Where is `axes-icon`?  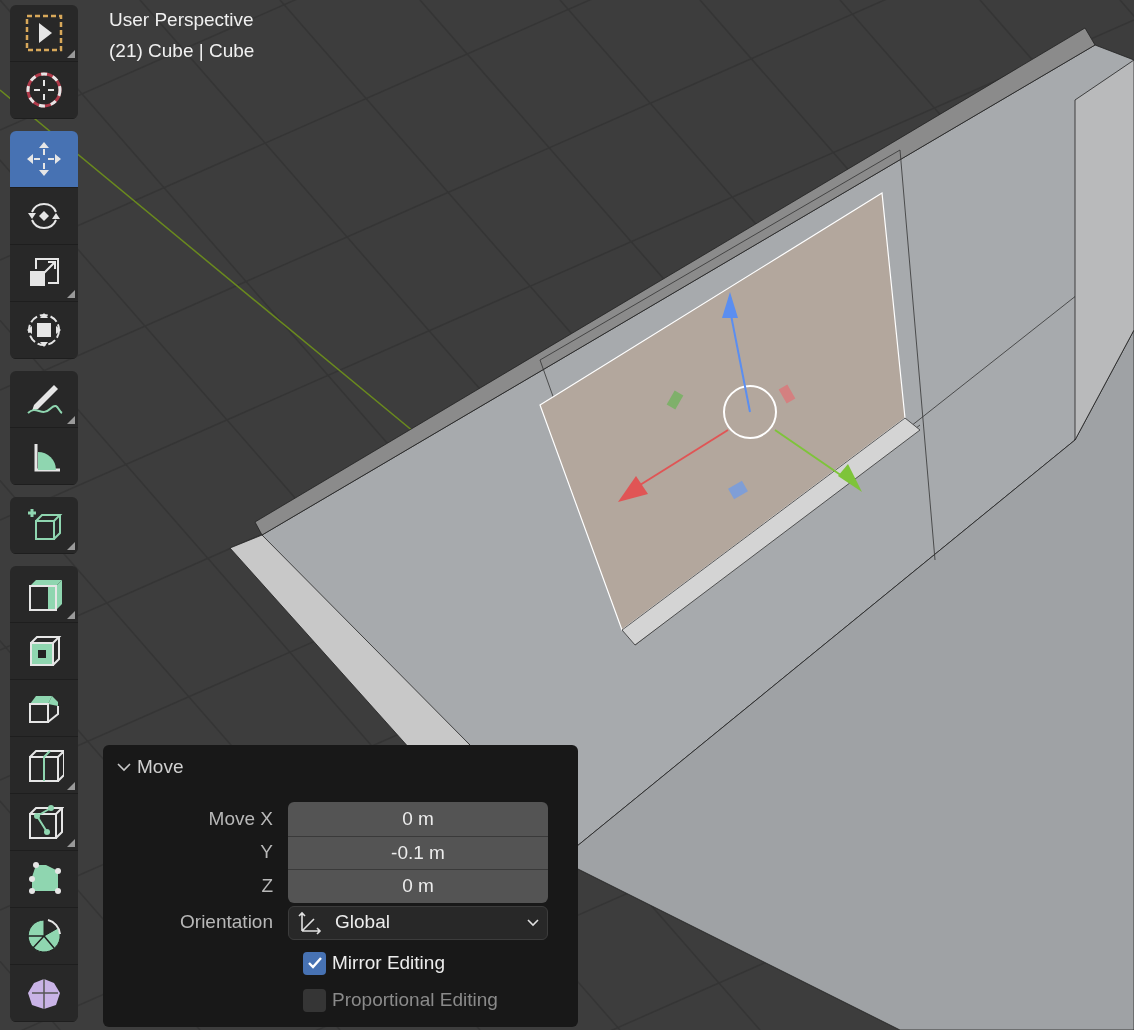
axes-icon is located at coordinates (310, 922).